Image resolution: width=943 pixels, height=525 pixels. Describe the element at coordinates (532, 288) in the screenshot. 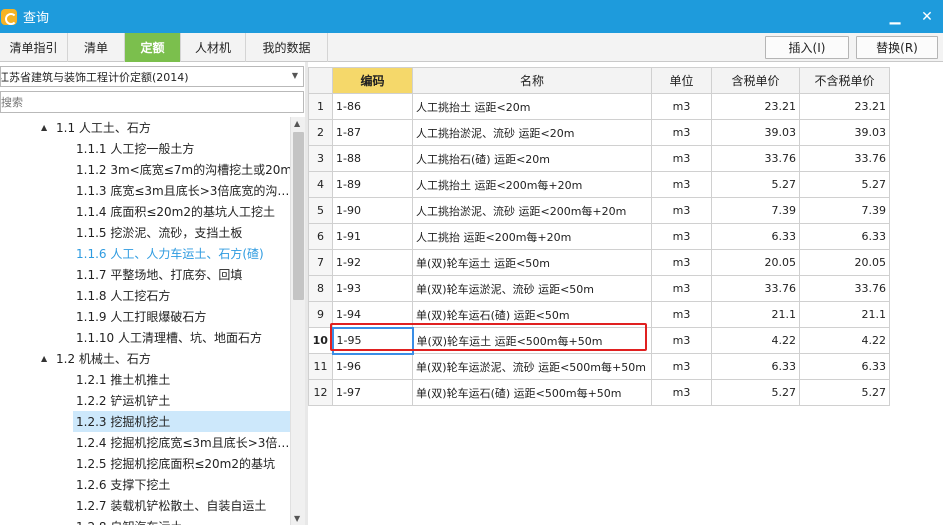

I see `grid-cell-name: 单(双)轮车运淤泥、流砂 运距<50m` at that location.